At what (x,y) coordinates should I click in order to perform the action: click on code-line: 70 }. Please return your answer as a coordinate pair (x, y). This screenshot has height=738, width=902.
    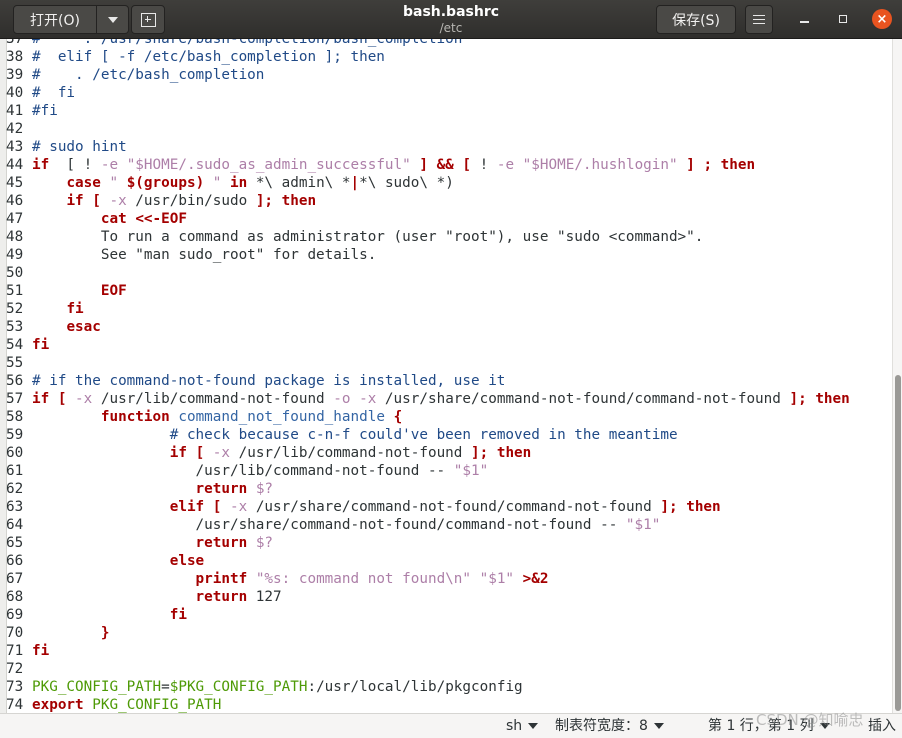
    Looking at the image, I should click on (425, 633).